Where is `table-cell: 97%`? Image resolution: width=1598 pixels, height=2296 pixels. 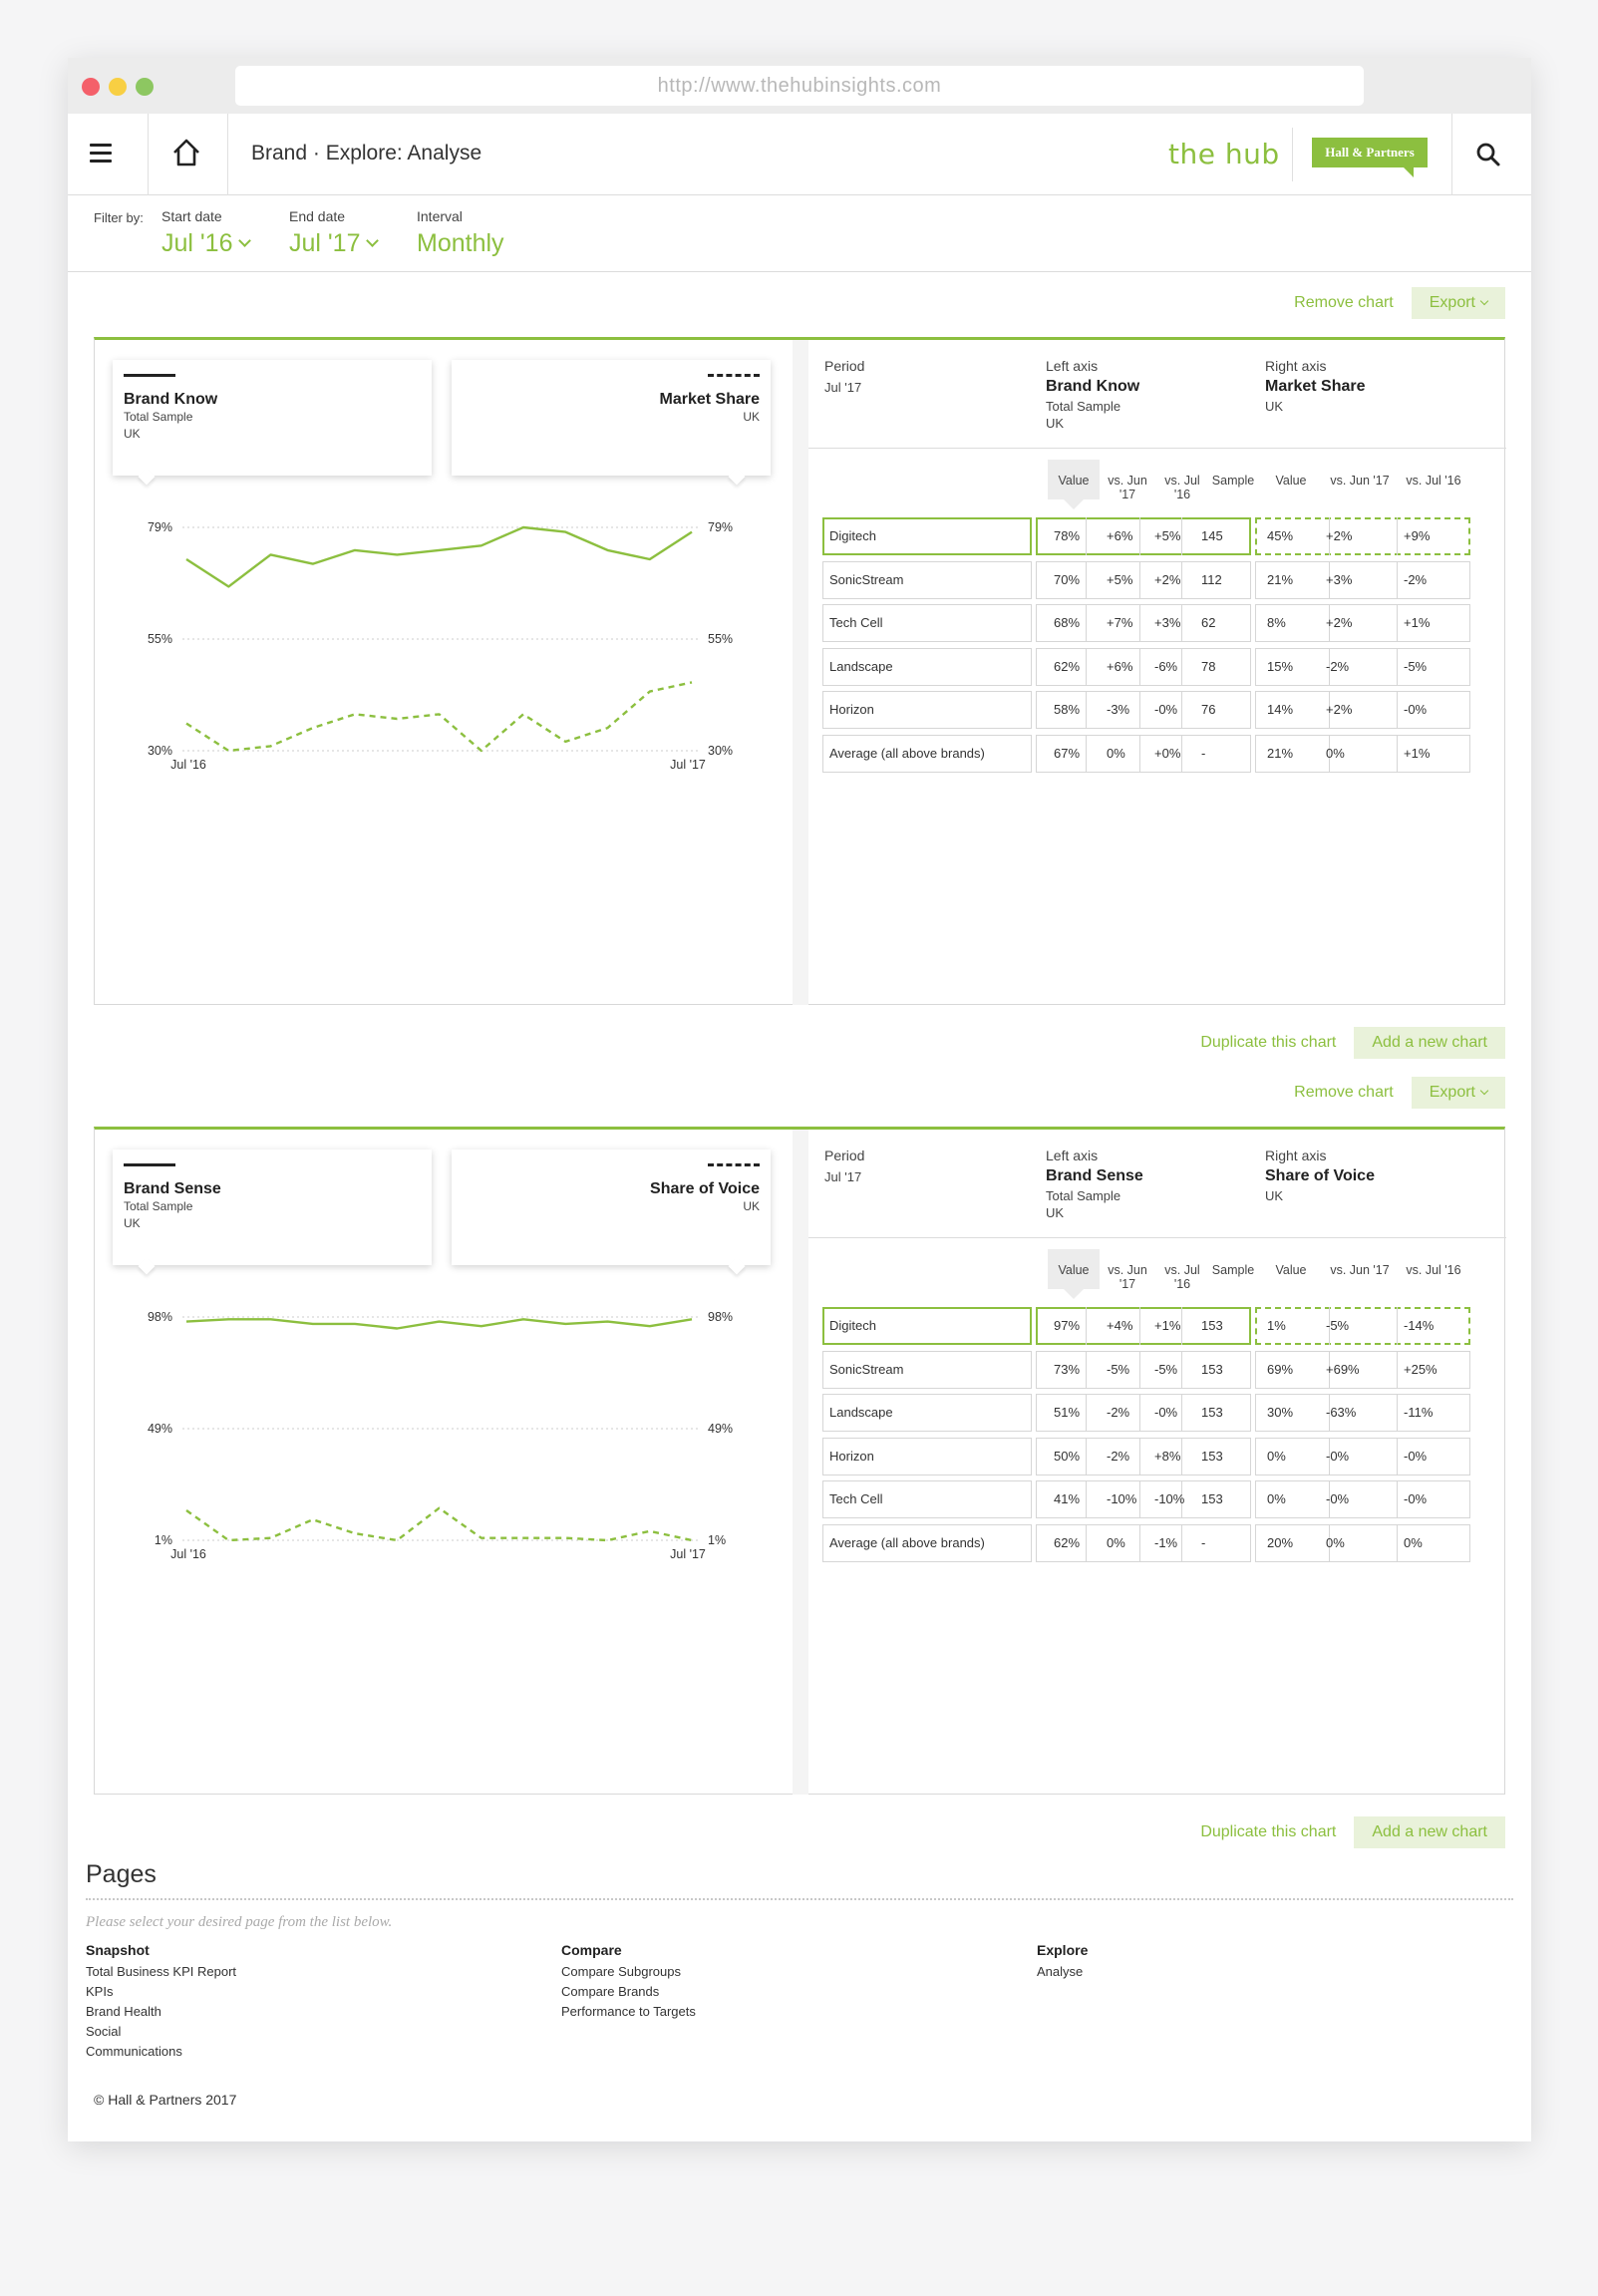
table-cell: 97% is located at coordinates (1067, 1325).